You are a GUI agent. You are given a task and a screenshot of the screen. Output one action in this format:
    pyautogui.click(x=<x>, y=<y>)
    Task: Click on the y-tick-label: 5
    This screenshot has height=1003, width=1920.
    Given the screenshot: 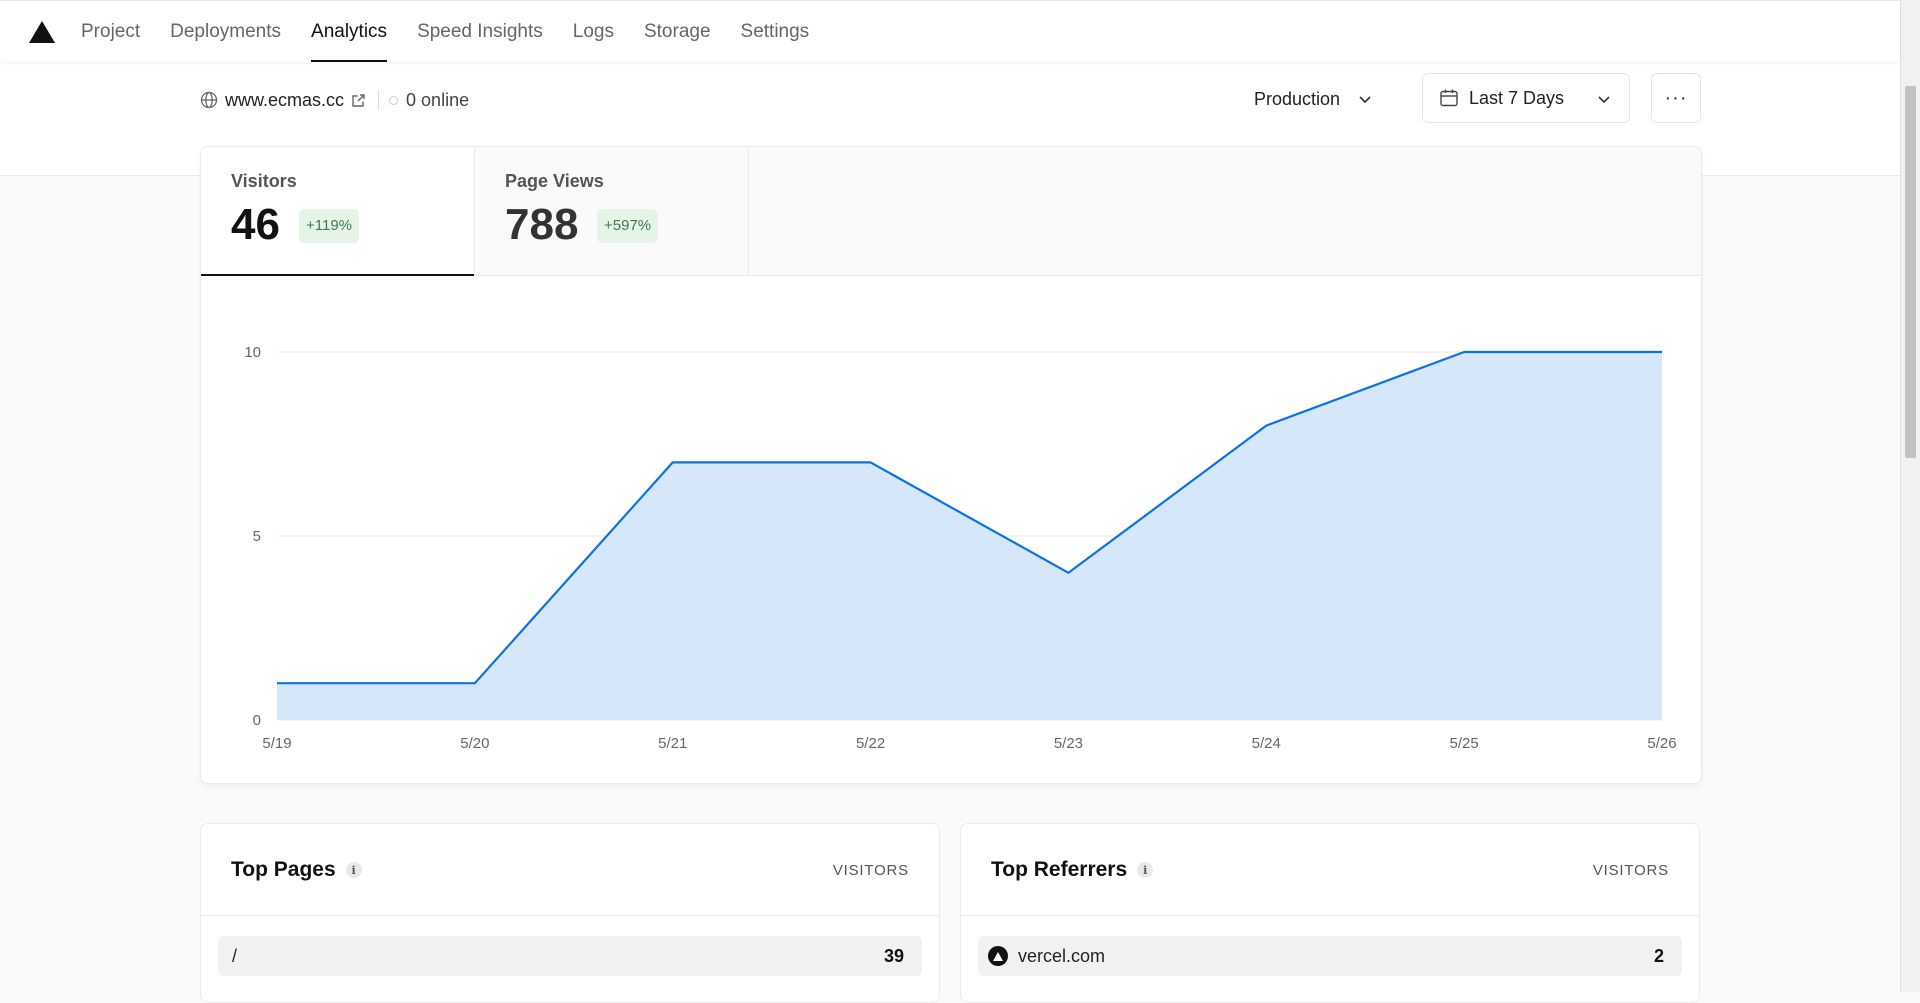 What is the action you would take?
    pyautogui.click(x=257, y=536)
    